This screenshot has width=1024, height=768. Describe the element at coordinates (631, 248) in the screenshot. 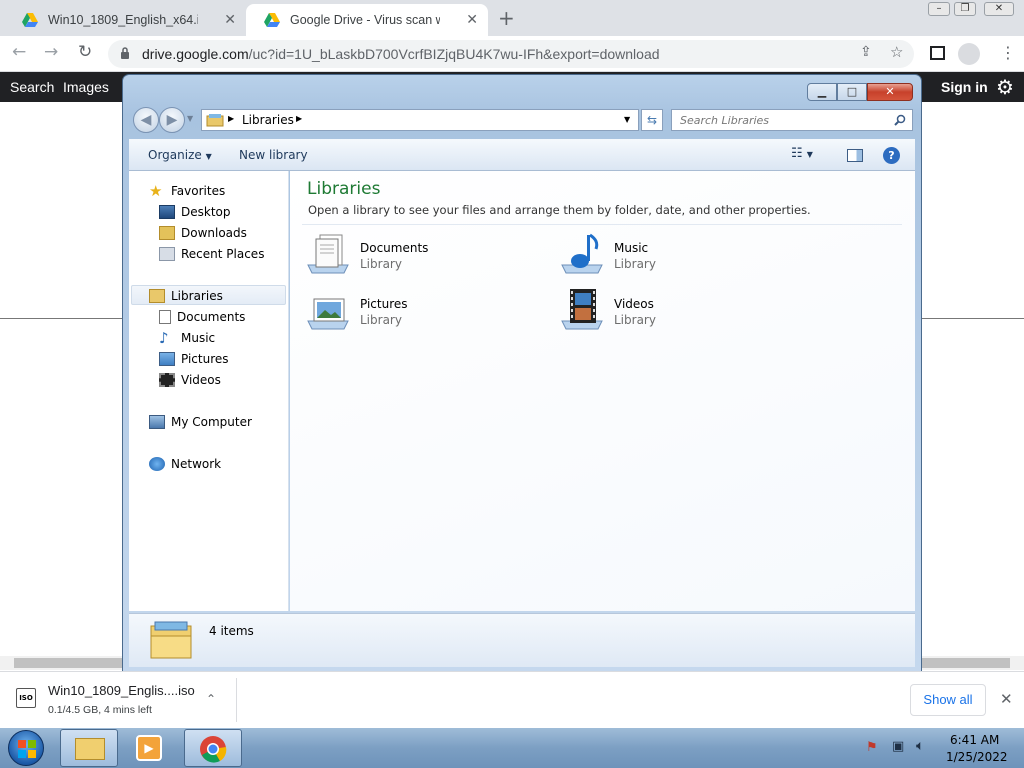

I see `library-name: Music` at that location.